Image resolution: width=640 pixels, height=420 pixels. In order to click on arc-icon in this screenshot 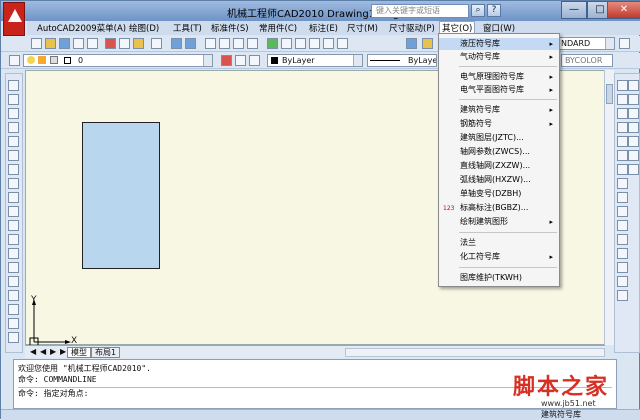, I will do `click(13, 155)`.